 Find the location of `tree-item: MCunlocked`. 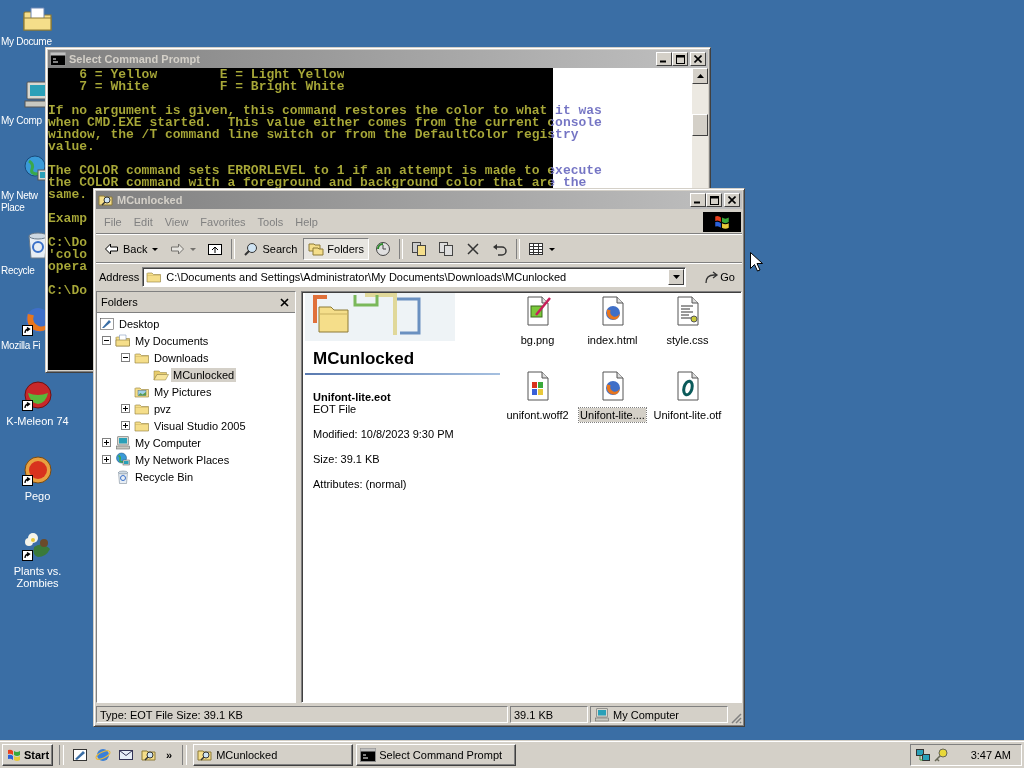

tree-item: MCunlocked is located at coordinates (204, 374).